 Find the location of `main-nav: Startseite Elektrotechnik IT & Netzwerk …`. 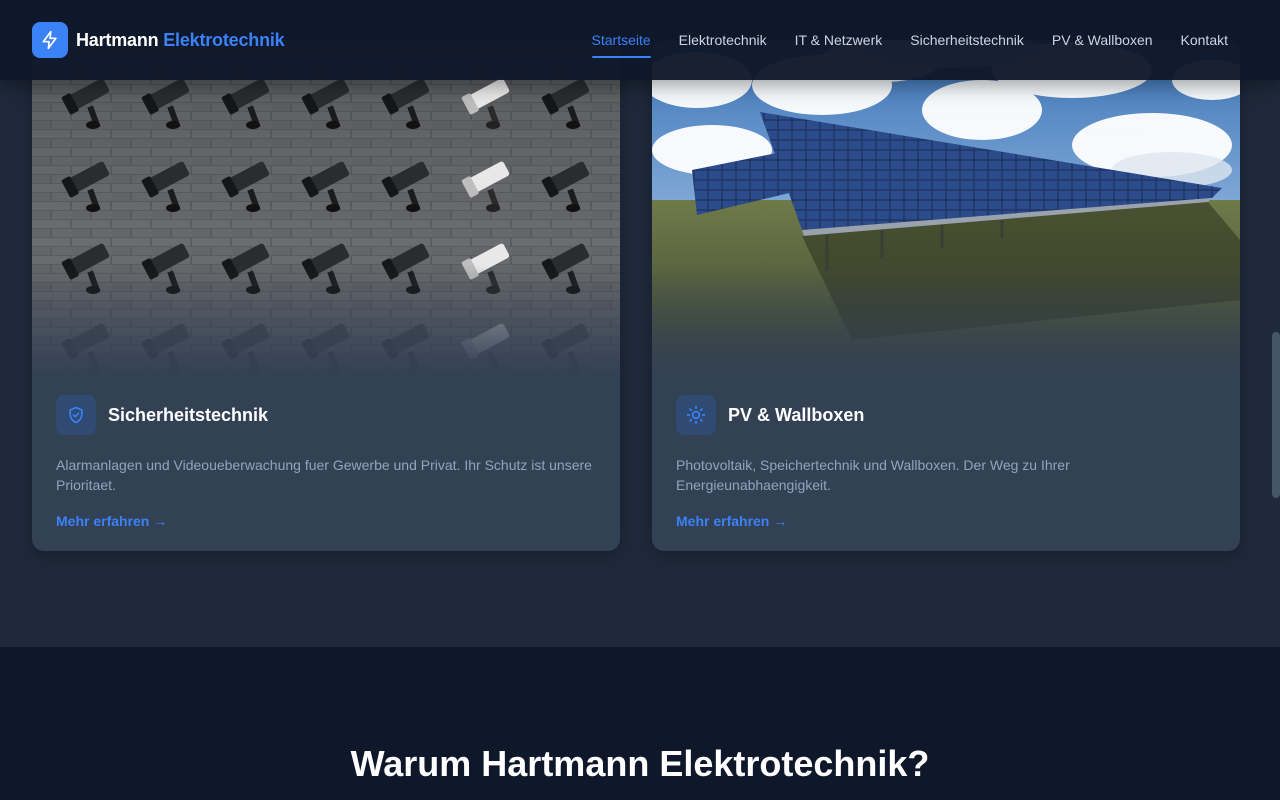

main-nav: Startseite Elektrotechnik IT & Netzwerk … is located at coordinates (896, 40).